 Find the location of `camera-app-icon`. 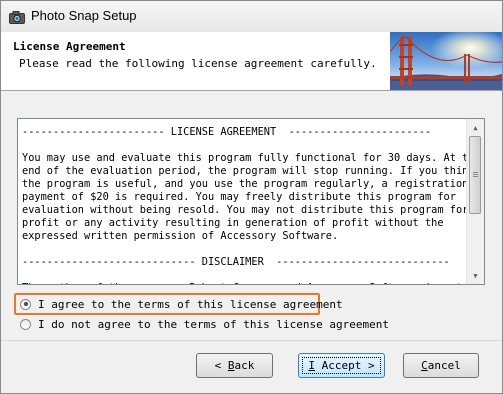

camera-app-icon is located at coordinates (17, 16).